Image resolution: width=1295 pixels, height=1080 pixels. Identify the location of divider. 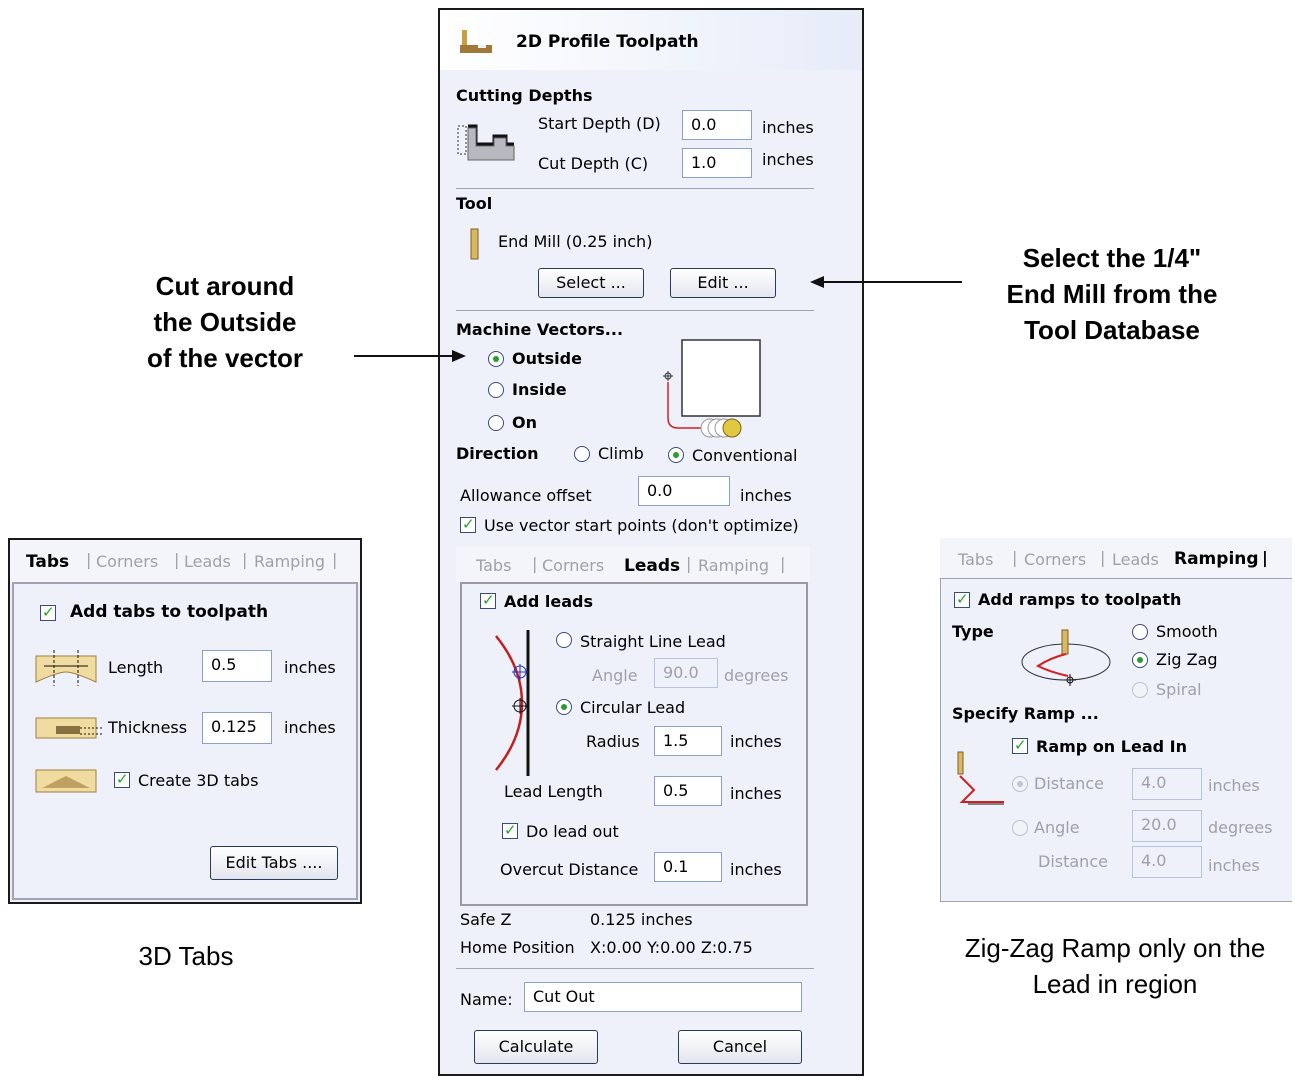
(635, 188).